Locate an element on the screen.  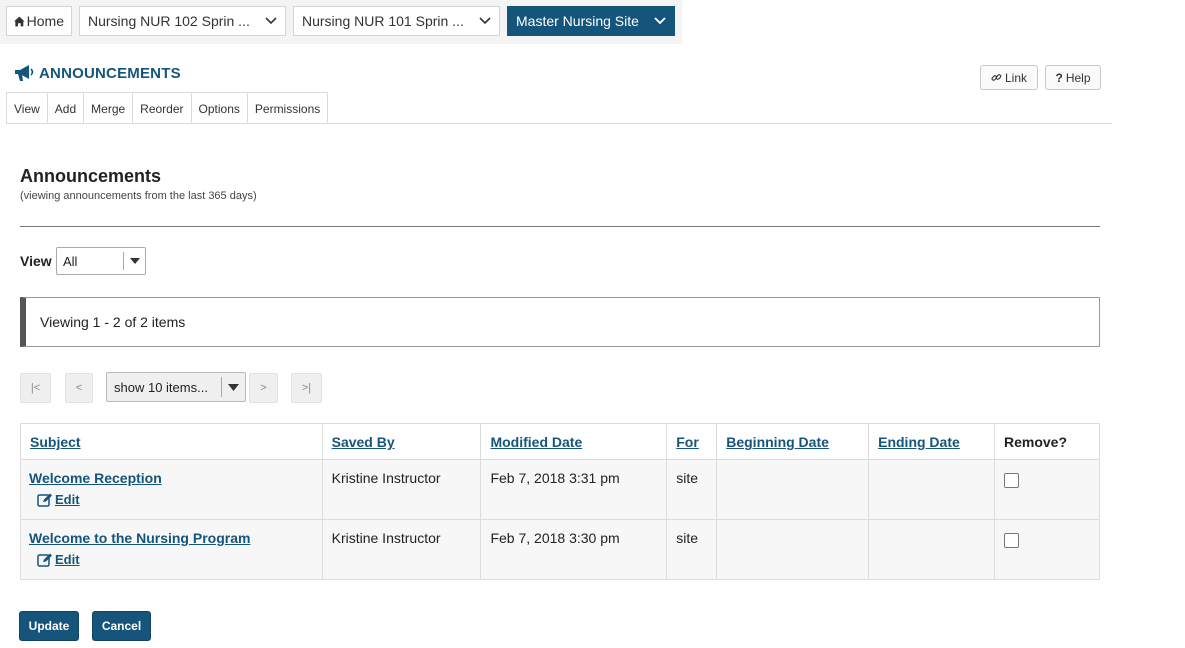
help-label: Help is located at coordinates (1078, 77).